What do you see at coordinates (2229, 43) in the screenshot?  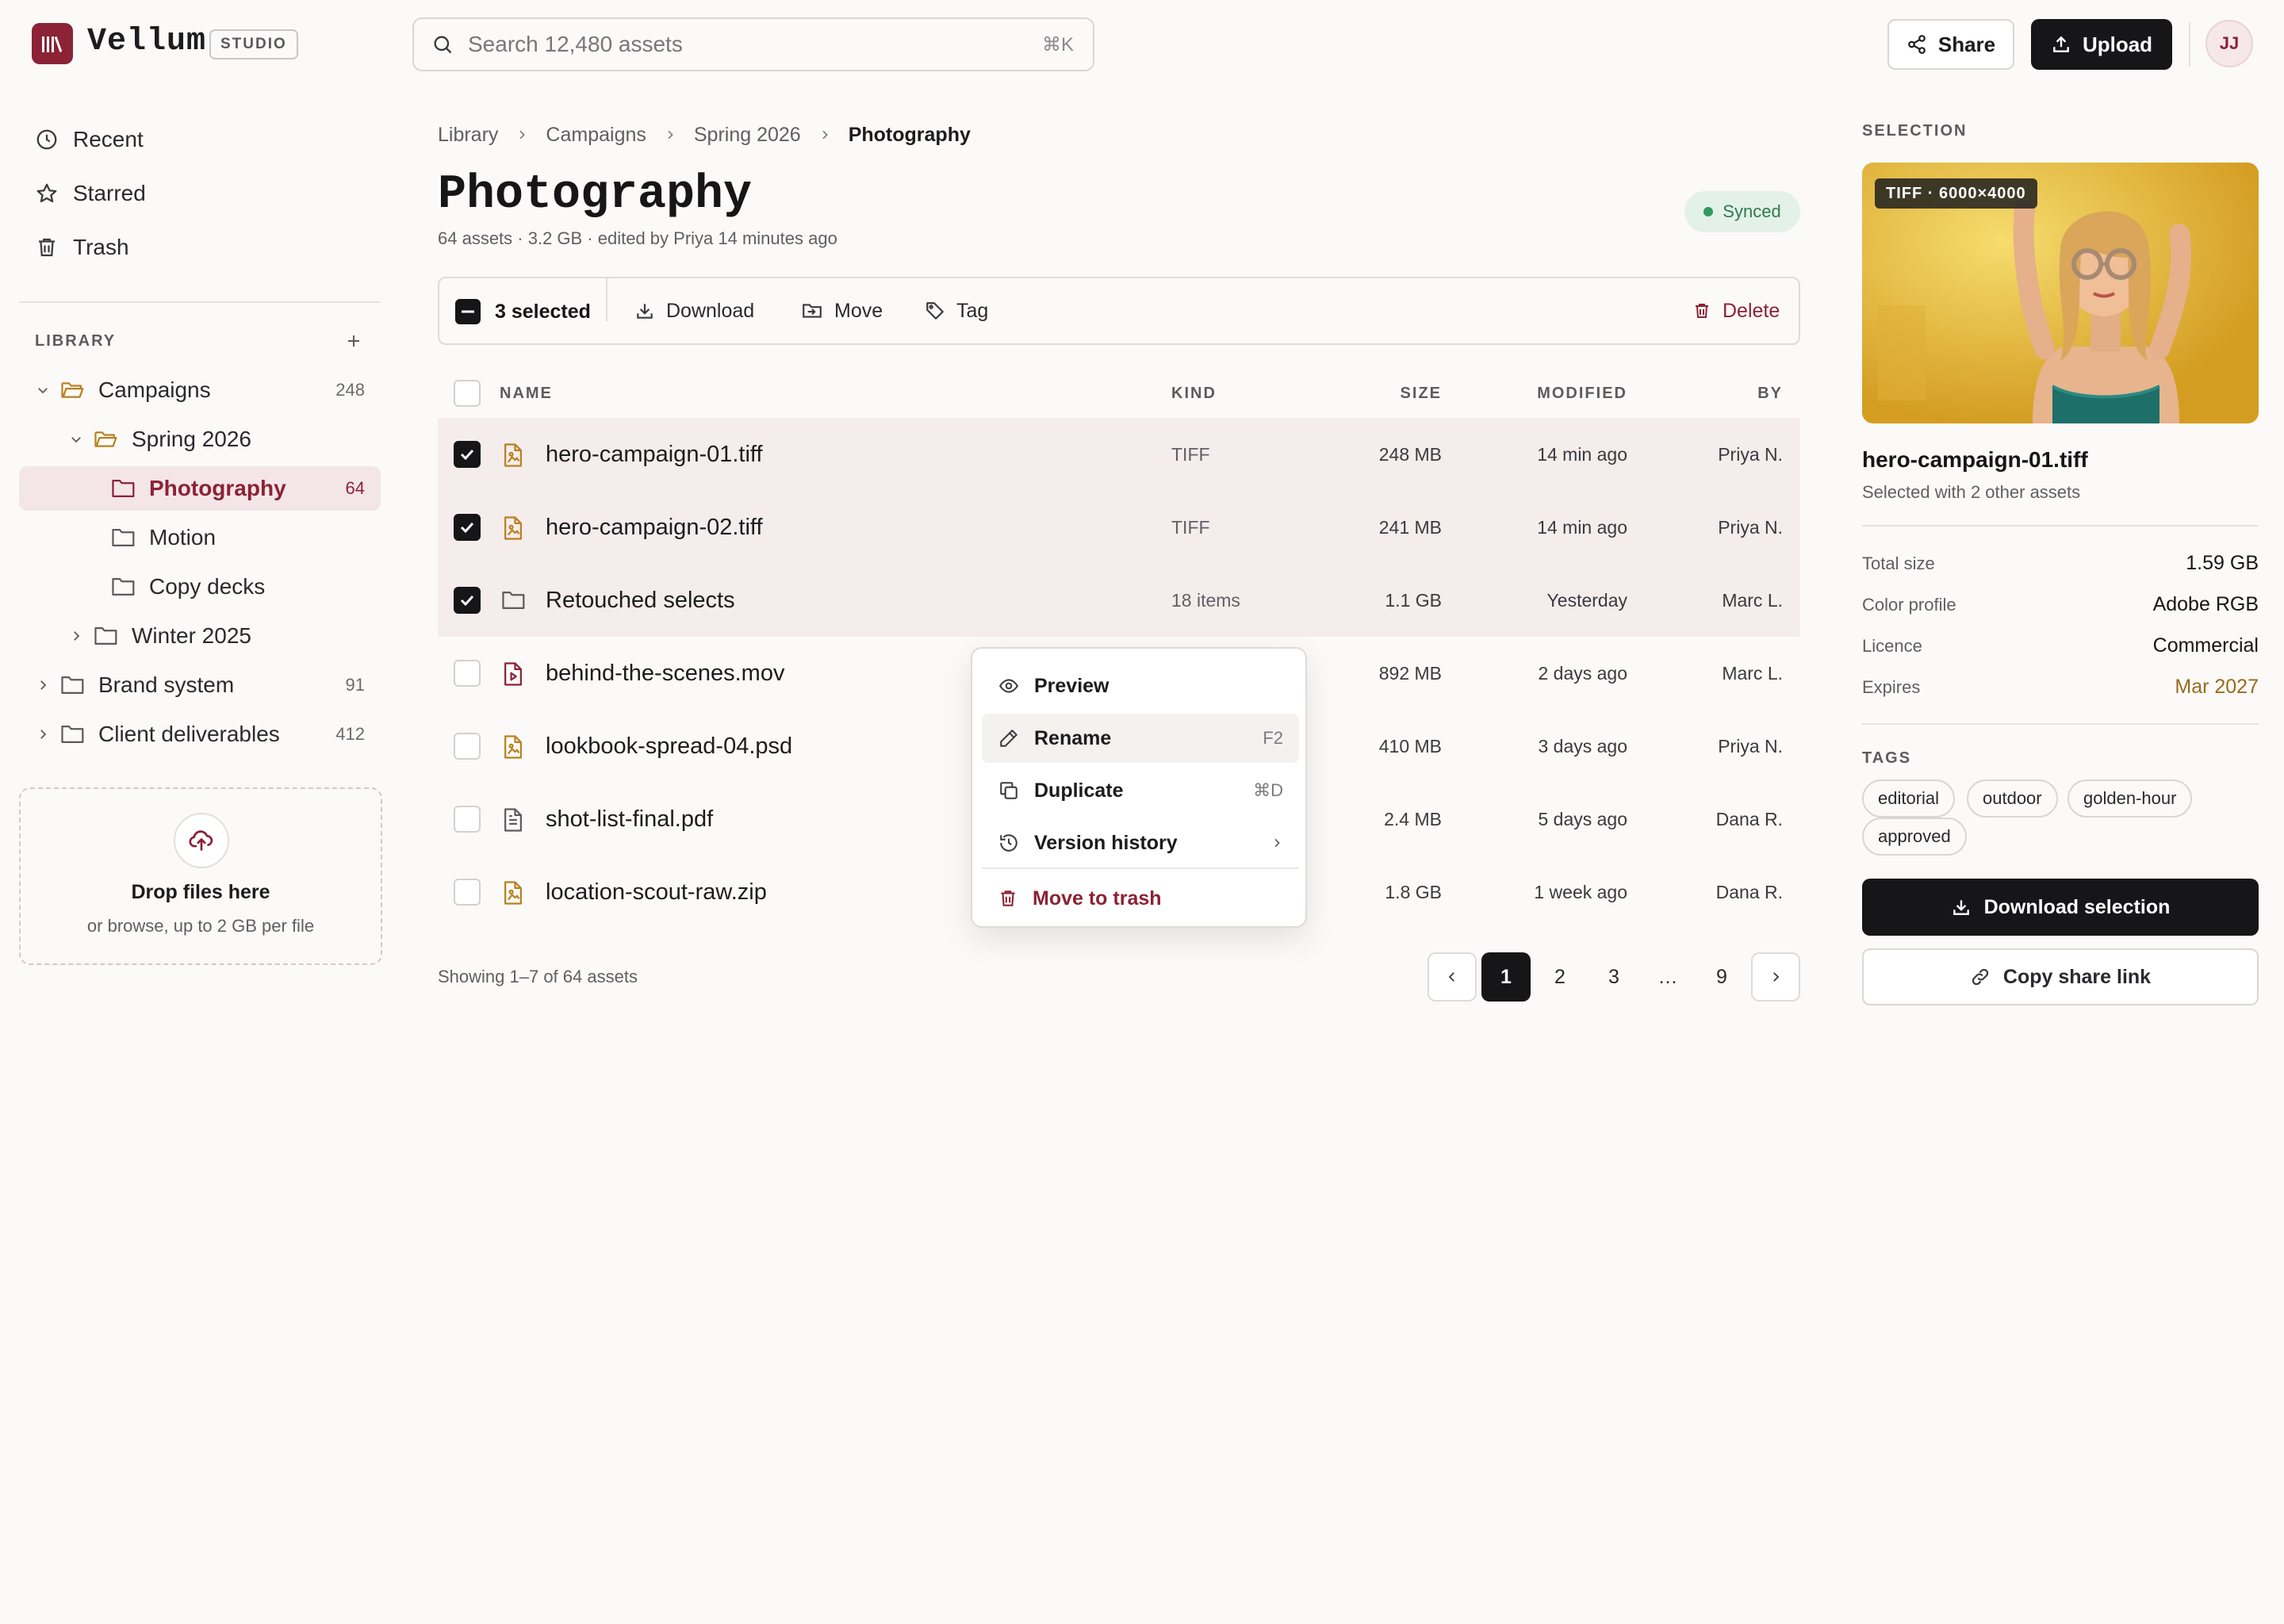 I see `user-avatar: JJ` at bounding box center [2229, 43].